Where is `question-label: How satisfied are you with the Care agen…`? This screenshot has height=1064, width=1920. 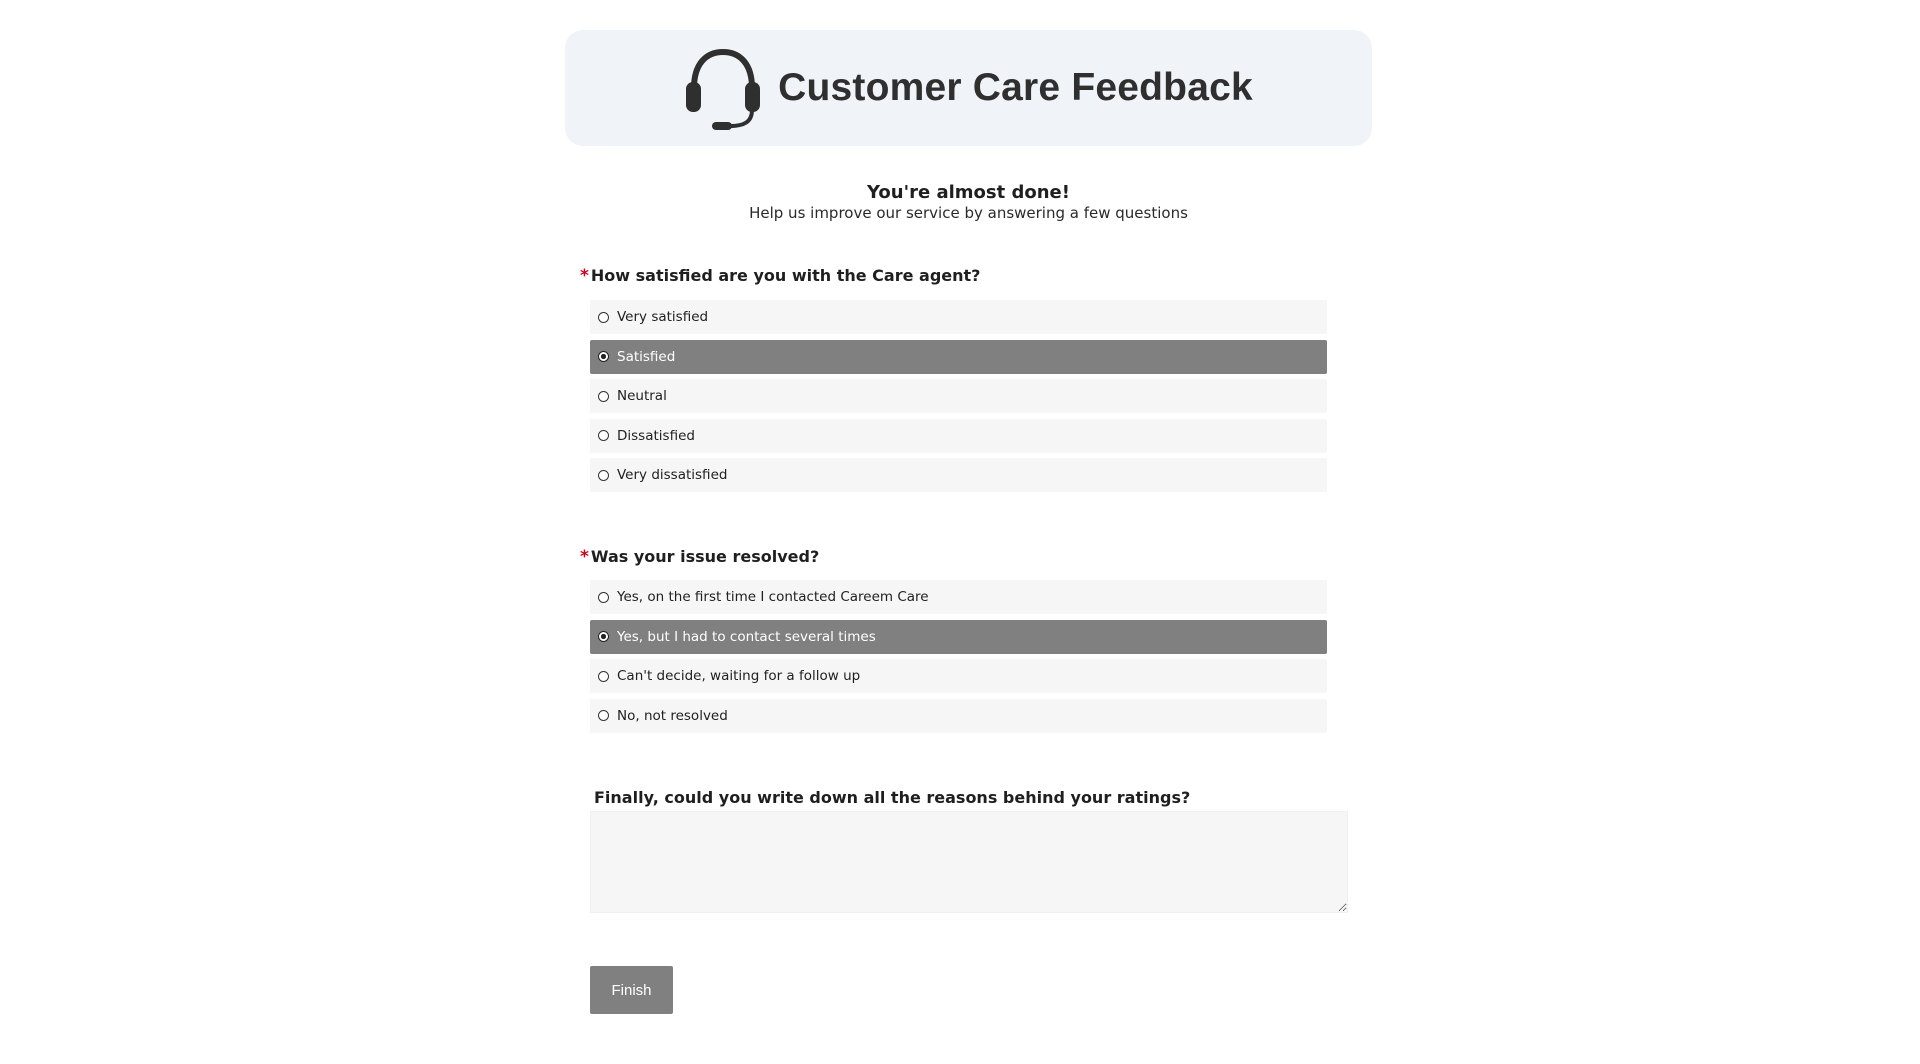 question-label: How satisfied are you with the Care agen… is located at coordinates (785, 275).